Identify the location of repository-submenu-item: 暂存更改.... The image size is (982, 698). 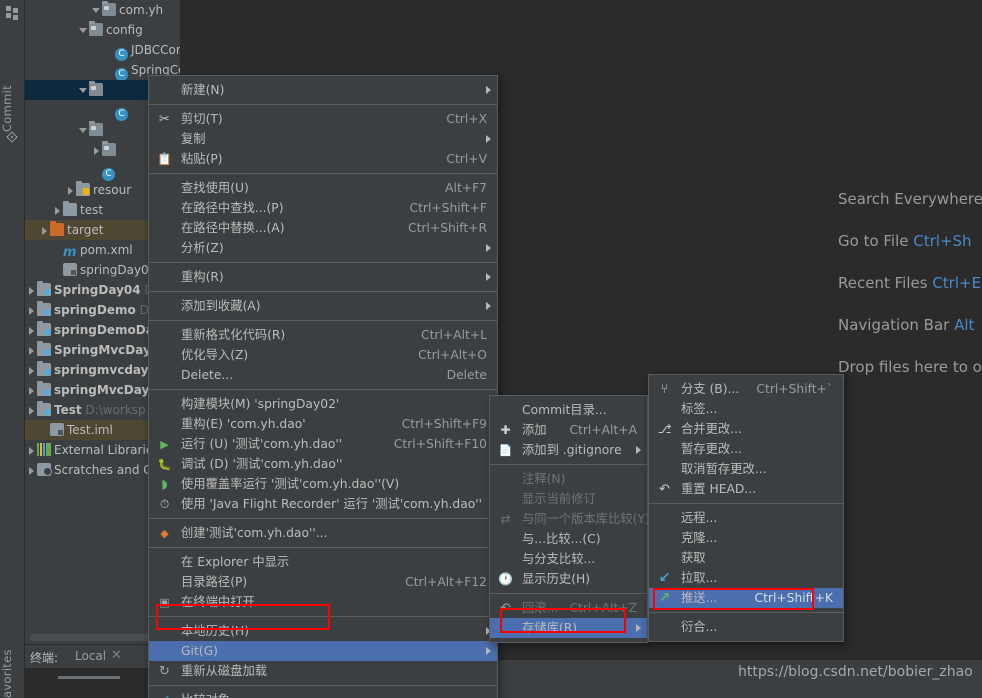
(746, 449).